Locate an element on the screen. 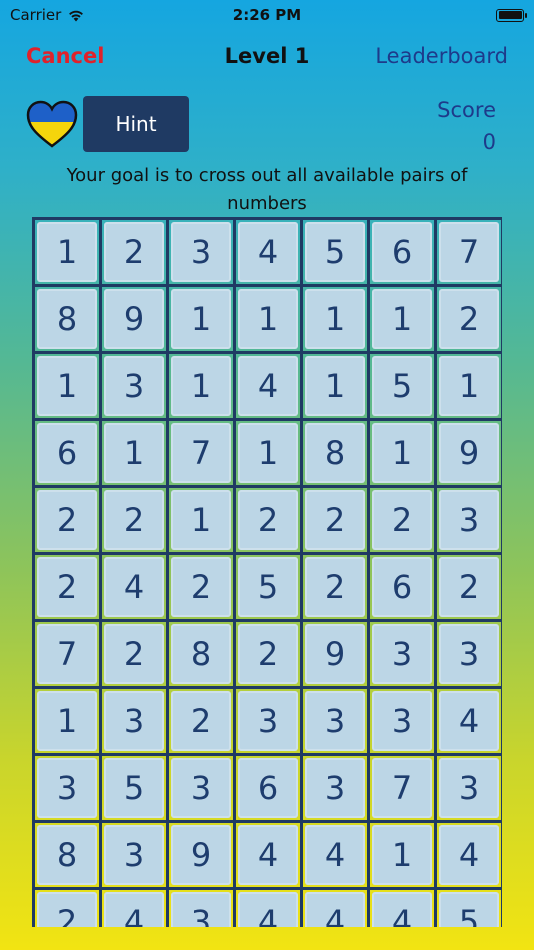 This screenshot has height=950, width=534. score-label: Score is located at coordinates (466, 110).